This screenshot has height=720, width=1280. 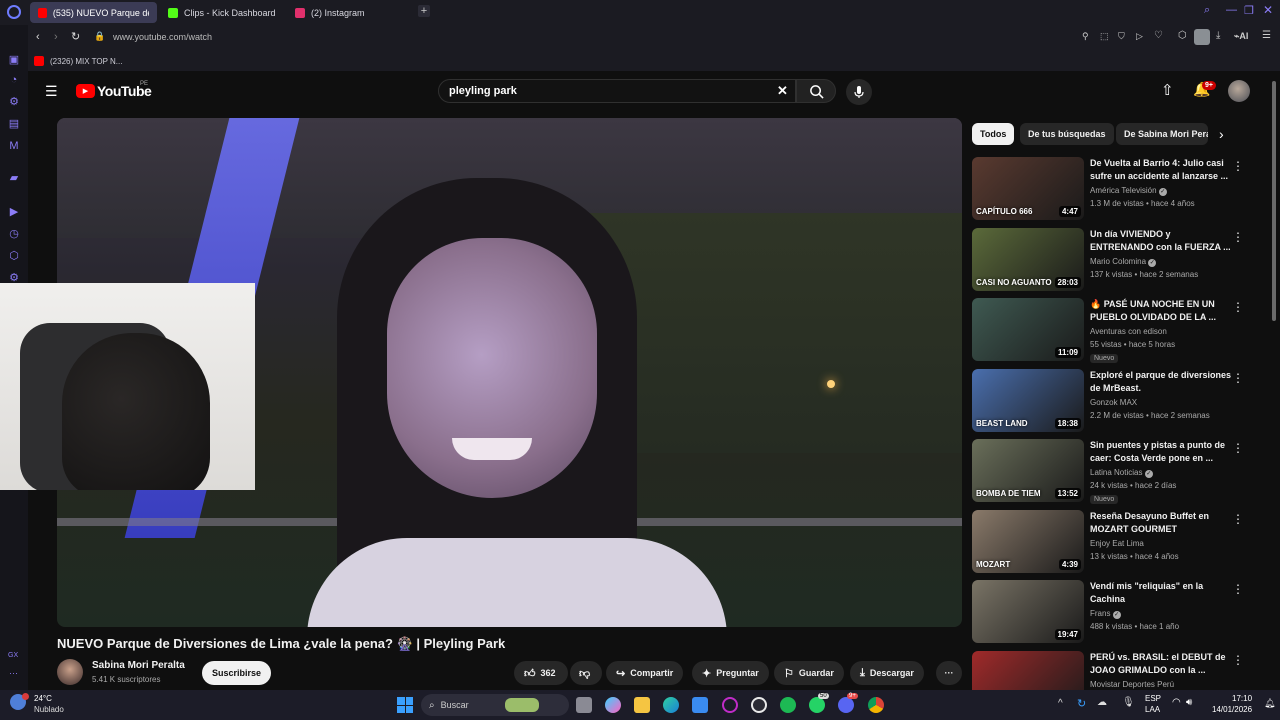 I want to click on chip-de-sabina: De Sabina Mori Pera, so click(x=1162, y=134).